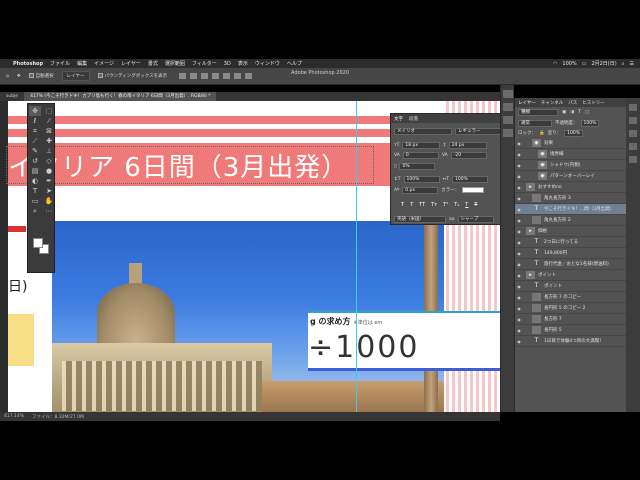  What do you see at coordinates (49, 151) in the screenshot?
I see `stamp-icon: ⊥` at bounding box center [49, 151].